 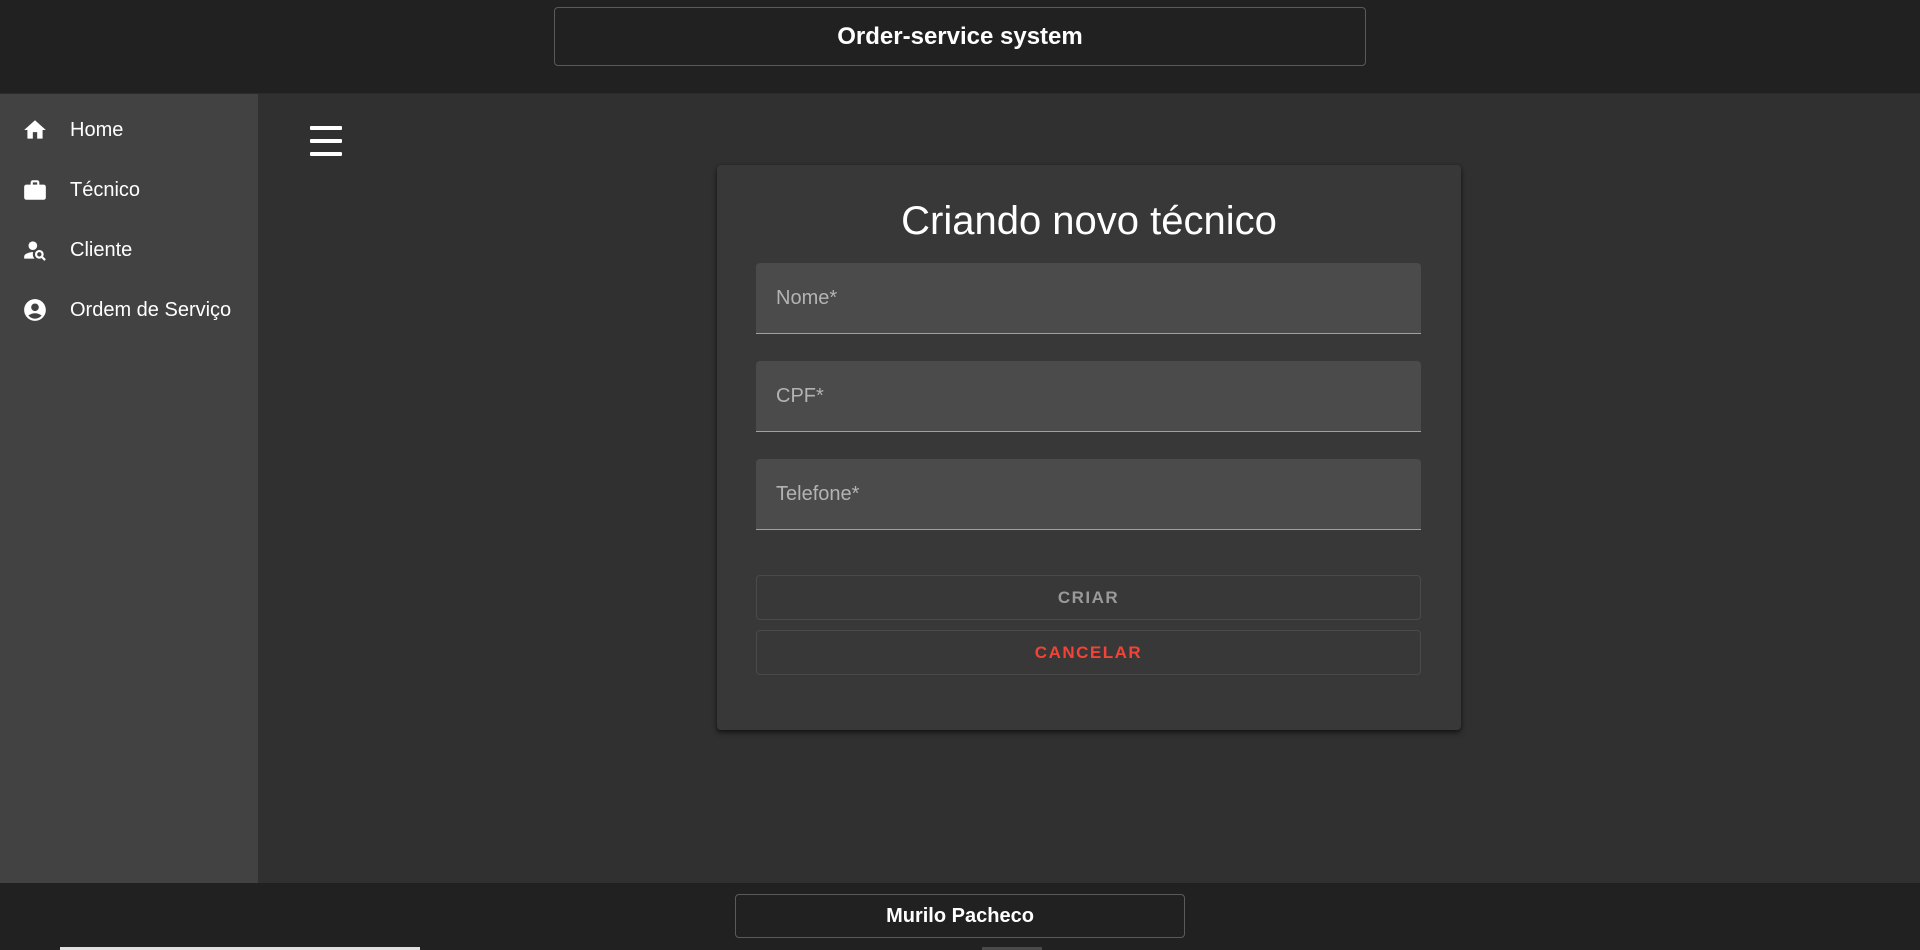 I want to click on sidebar-item-label: Ordem de Serviço, so click(x=151, y=309).